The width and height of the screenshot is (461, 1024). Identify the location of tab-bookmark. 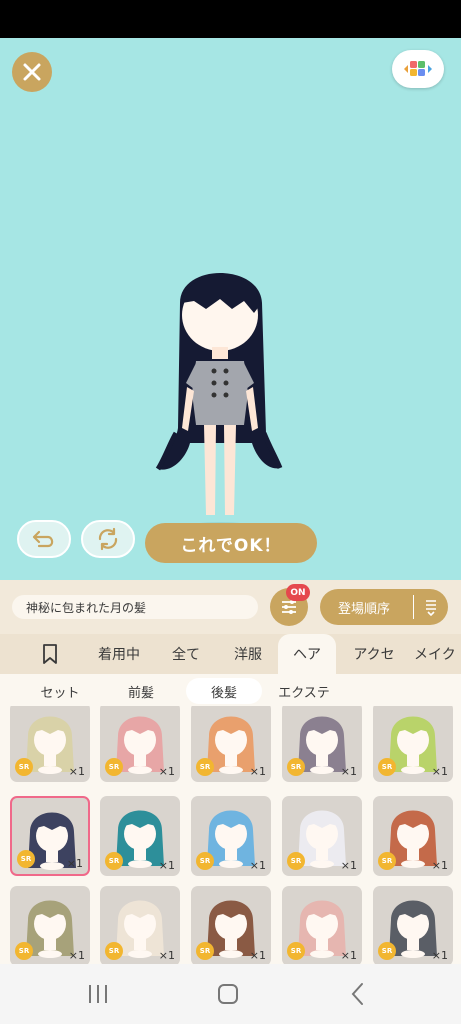
(50, 654).